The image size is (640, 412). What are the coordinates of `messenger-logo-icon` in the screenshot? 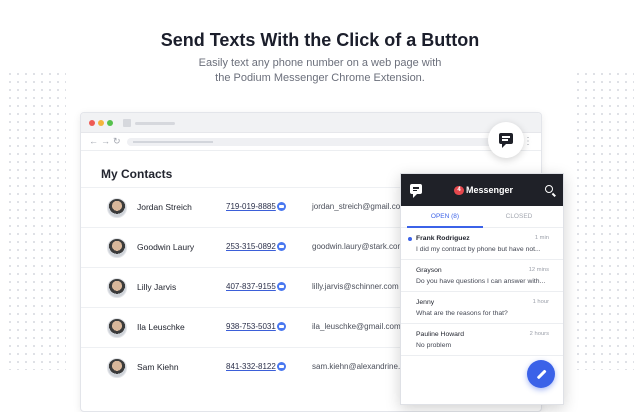 It's located at (416, 191).